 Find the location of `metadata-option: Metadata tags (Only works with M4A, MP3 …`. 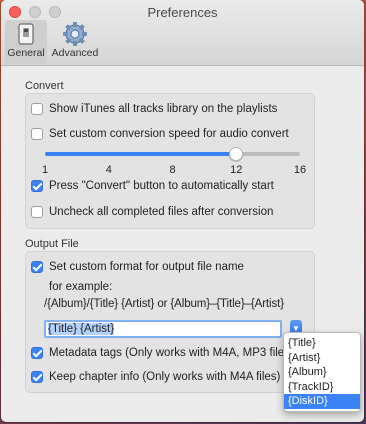

metadata-option: Metadata tags (Only works with M4A, MP3 … is located at coordinates (162, 353).